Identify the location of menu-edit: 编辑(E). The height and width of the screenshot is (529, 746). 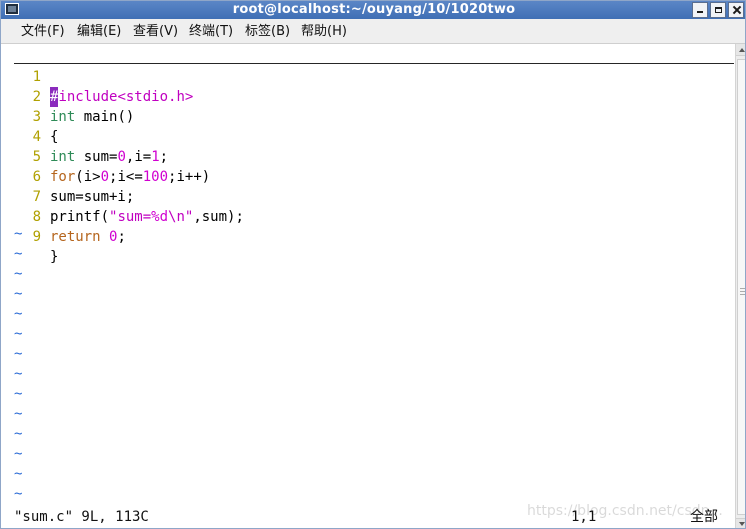
(99, 31).